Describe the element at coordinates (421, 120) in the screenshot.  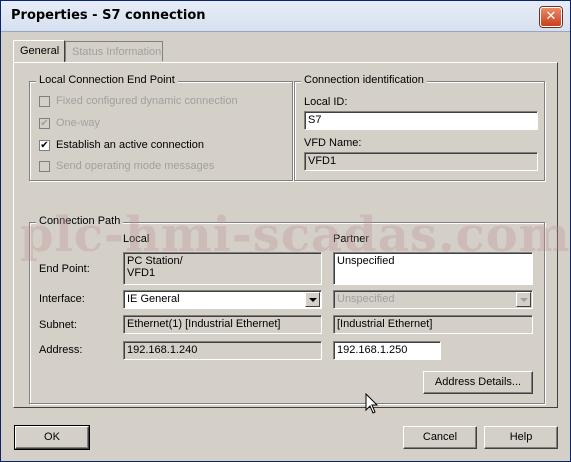
I see `local-id-input: S7` at that location.